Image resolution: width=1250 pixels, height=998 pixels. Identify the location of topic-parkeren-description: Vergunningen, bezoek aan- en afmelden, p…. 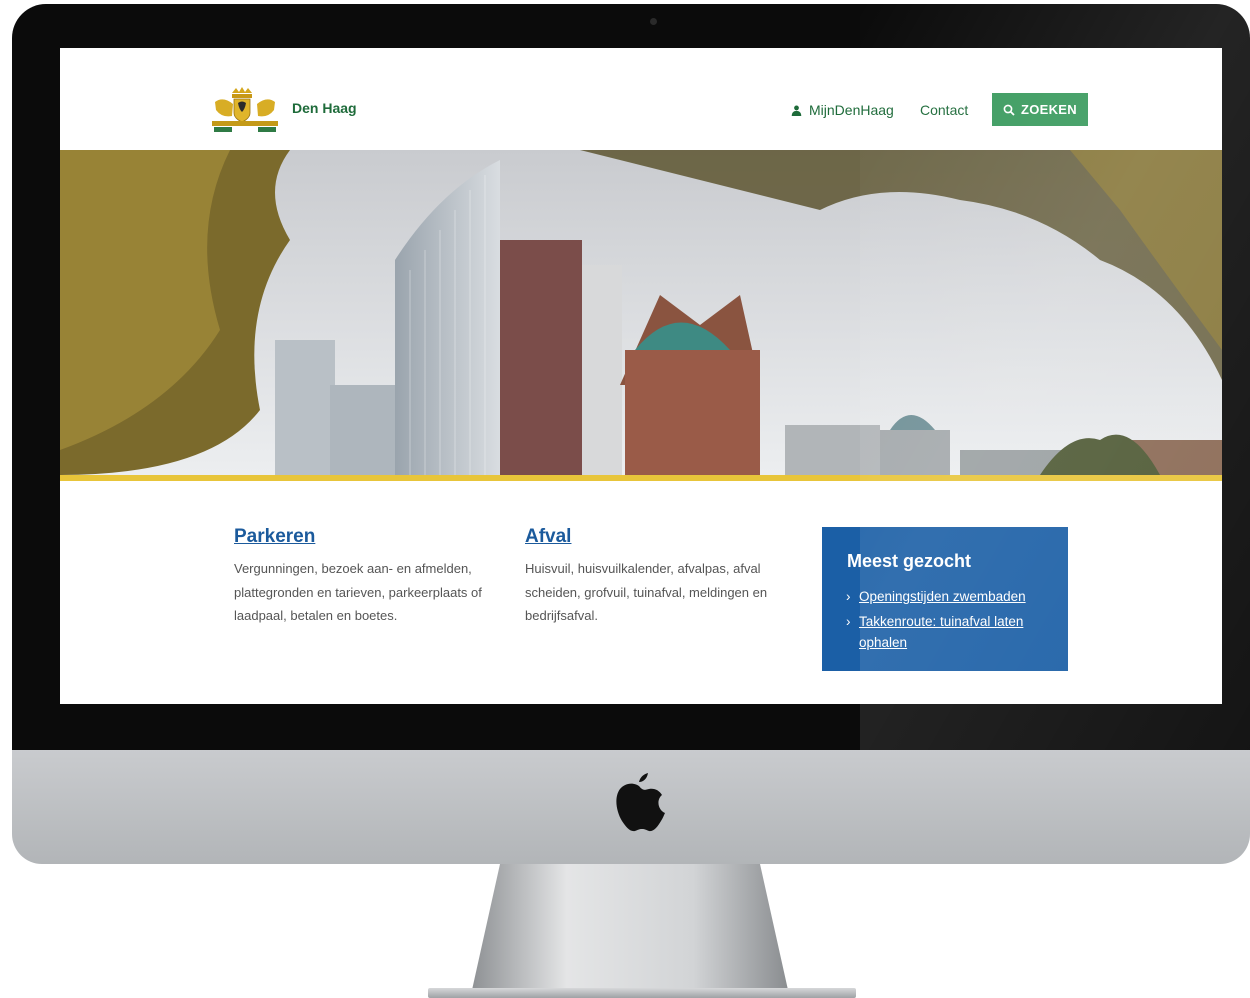
(358, 592).